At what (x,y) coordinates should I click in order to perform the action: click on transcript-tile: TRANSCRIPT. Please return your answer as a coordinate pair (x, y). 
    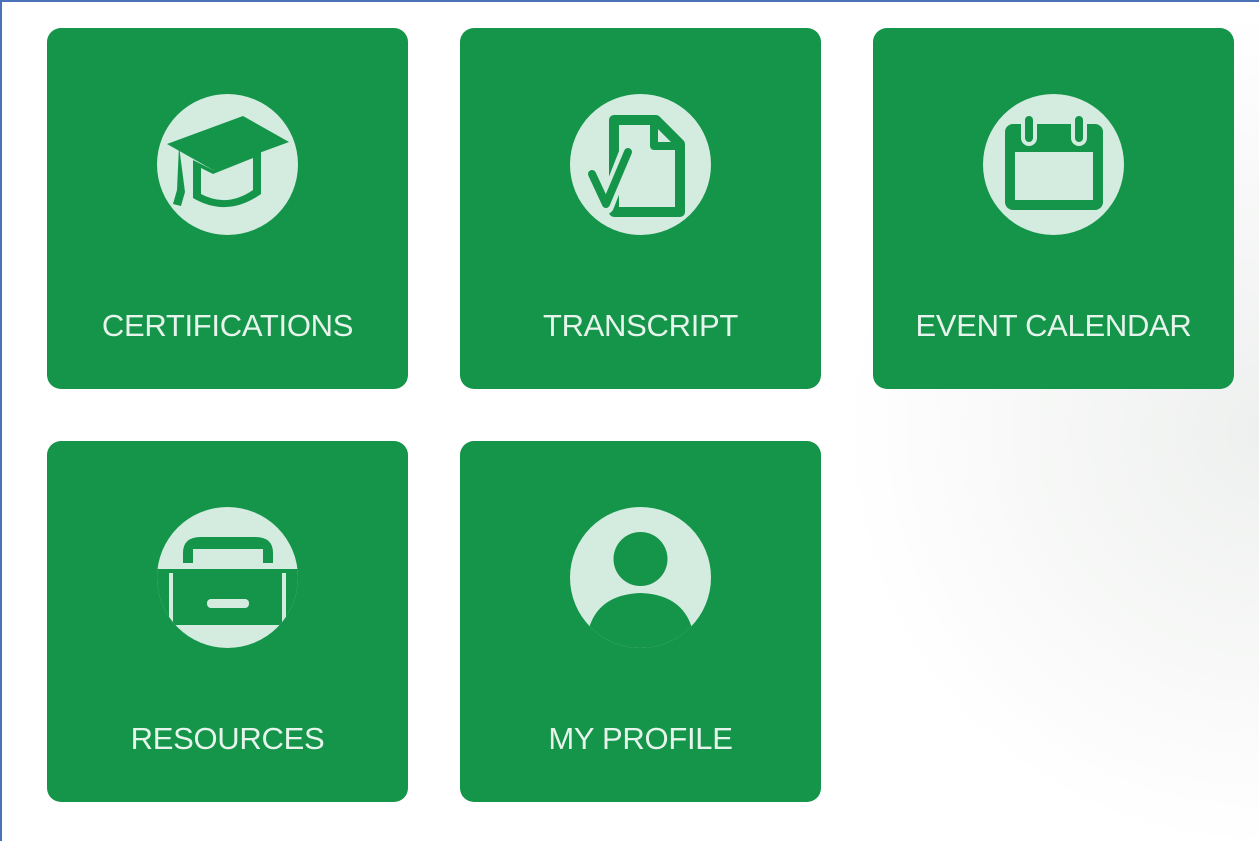
    Looking at the image, I should click on (640, 208).